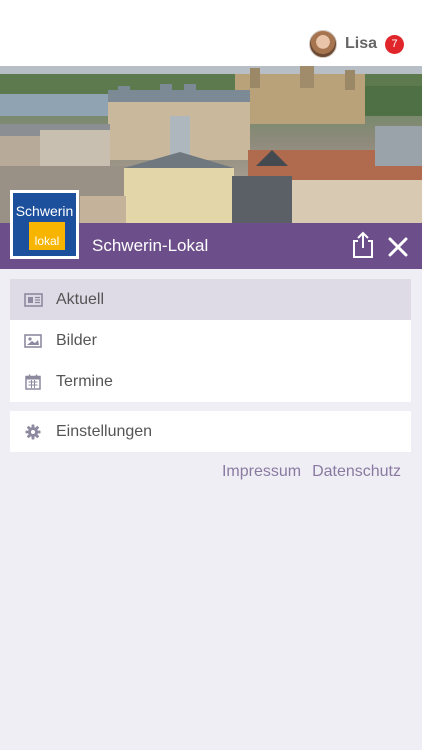 This screenshot has width=422, height=750. I want to click on avatar, so click(322, 44).